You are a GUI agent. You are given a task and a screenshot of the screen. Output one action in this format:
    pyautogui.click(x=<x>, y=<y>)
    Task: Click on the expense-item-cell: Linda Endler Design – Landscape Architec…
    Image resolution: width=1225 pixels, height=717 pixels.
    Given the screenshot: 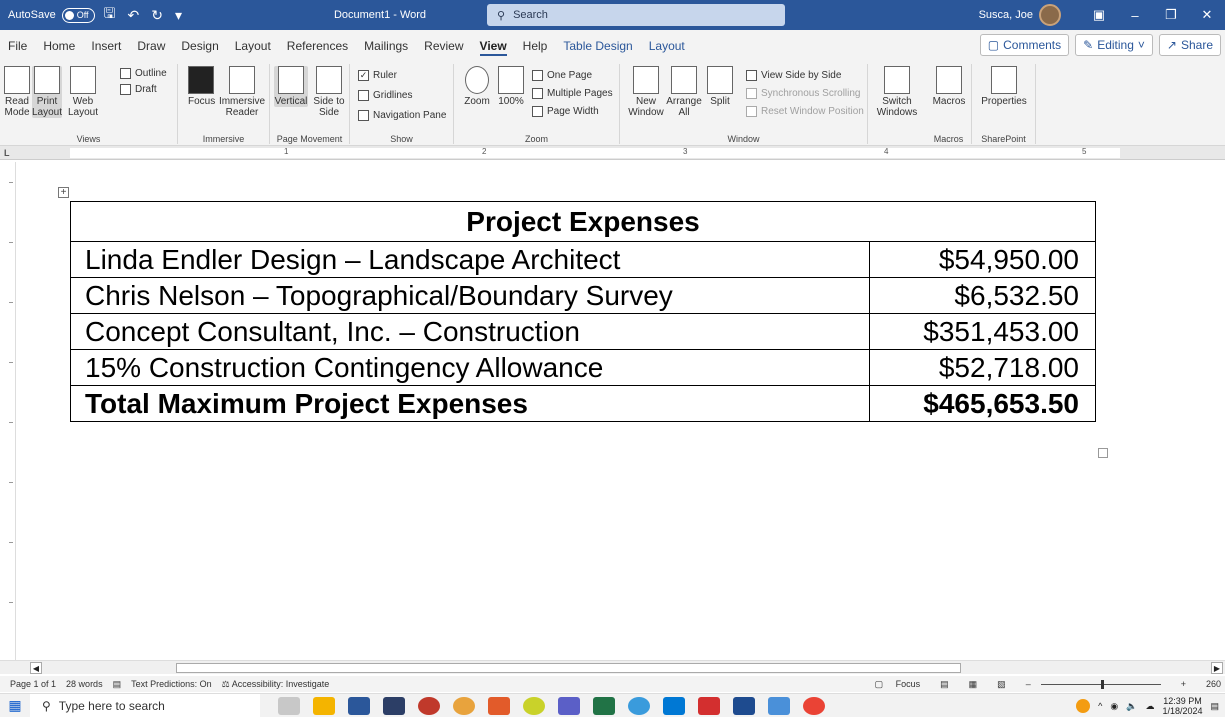 What is the action you would take?
    pyautogui.click(x=470, y=259)
    